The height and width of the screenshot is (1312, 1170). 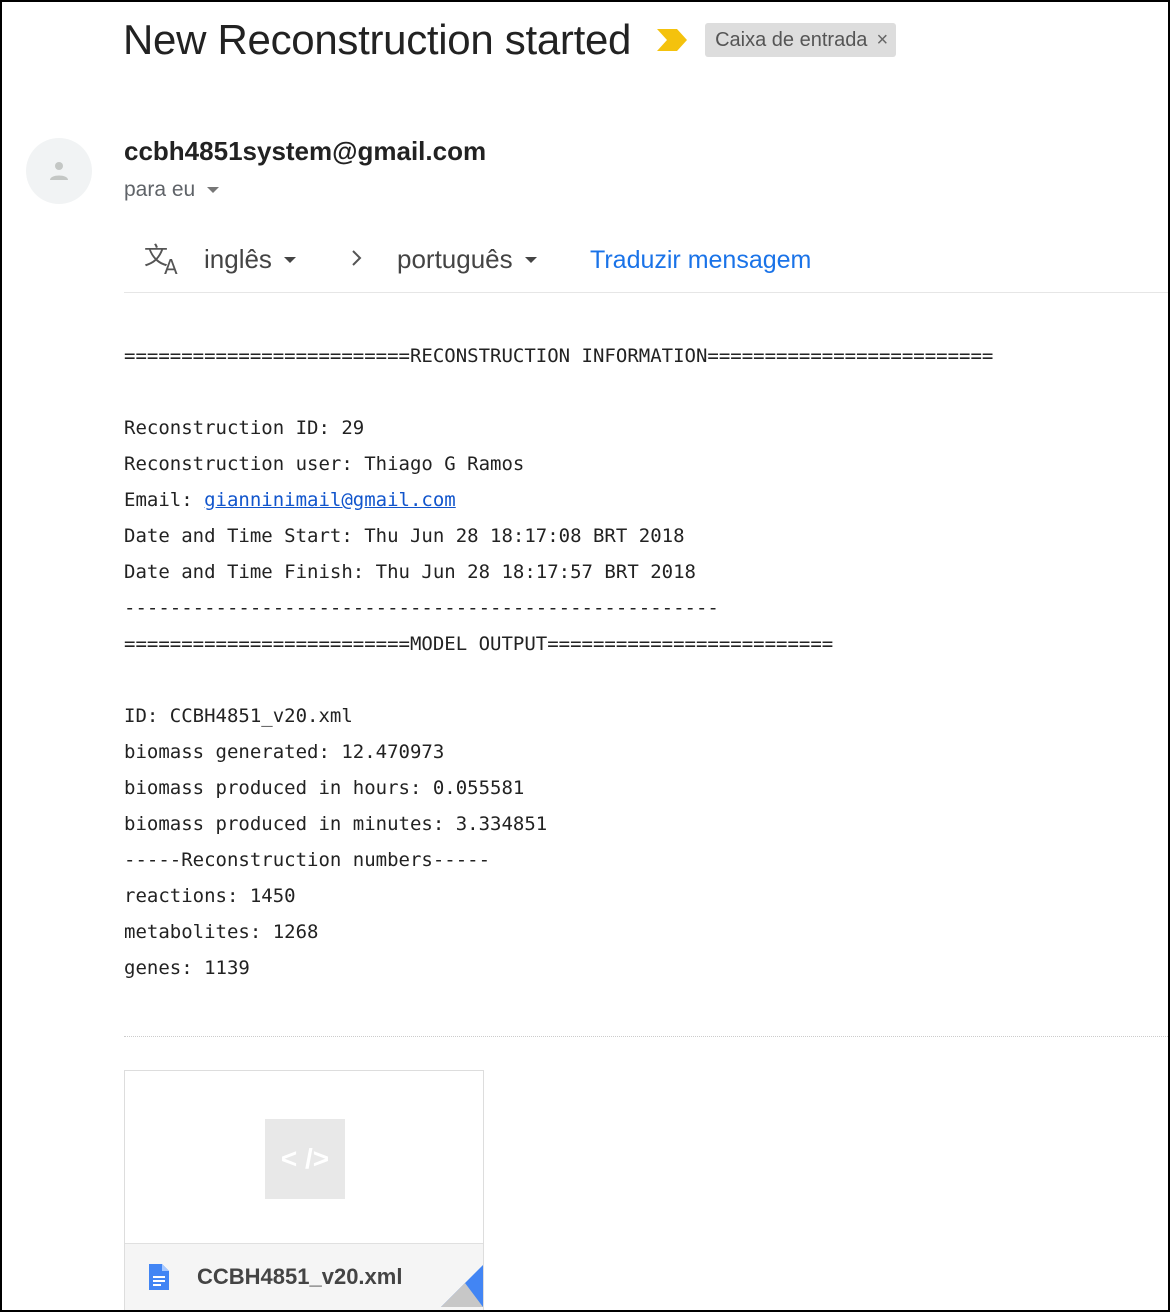 I want to click on sender-address: ccbh4851system@gmail.com, so click(x=305, y=151).